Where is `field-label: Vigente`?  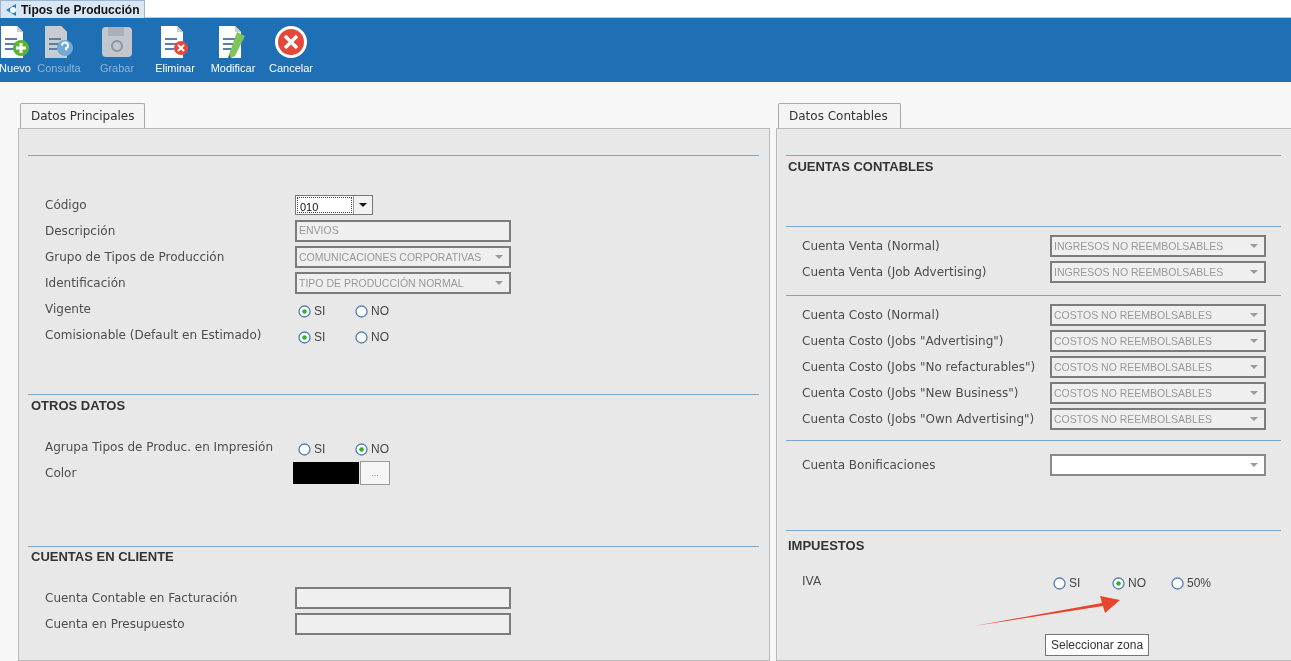
field-label: Vigente is located at coordinates (68, 309).